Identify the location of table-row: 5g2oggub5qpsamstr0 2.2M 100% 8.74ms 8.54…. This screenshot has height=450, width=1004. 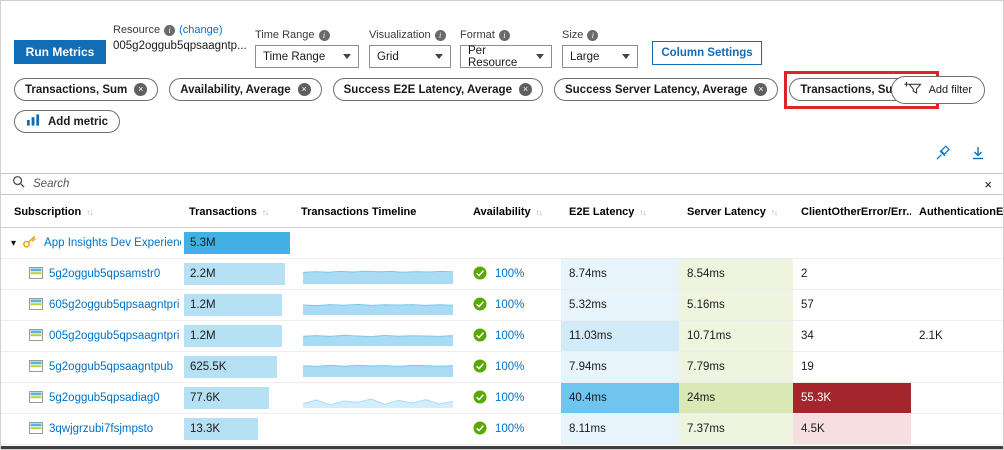
(502, 274).